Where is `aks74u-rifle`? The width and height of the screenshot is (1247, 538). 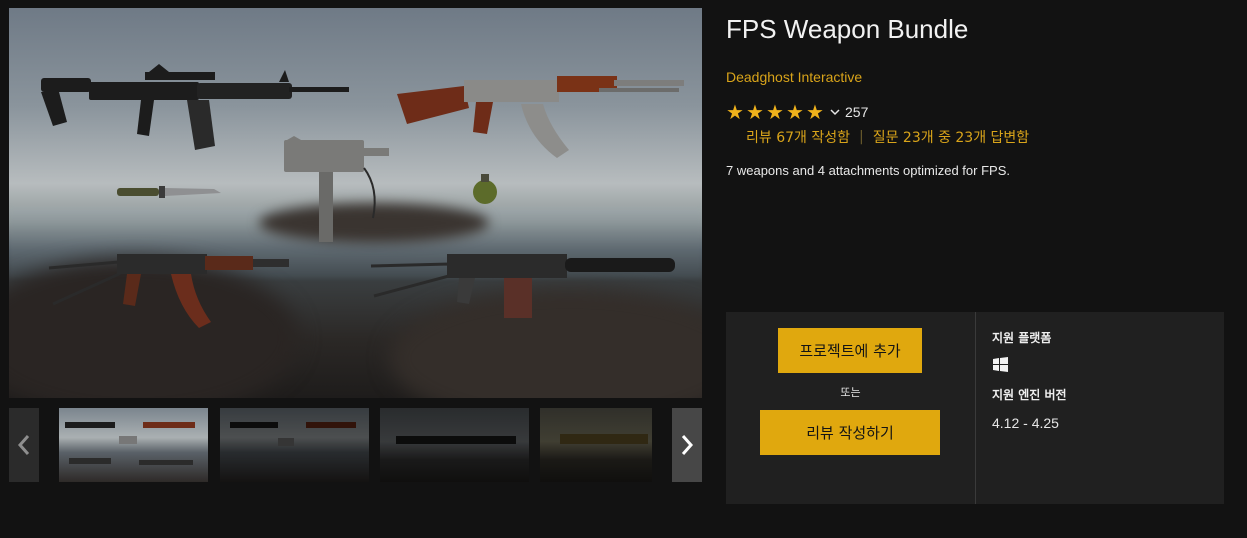
aks74u-rifle is located at coordinates (168, 291).